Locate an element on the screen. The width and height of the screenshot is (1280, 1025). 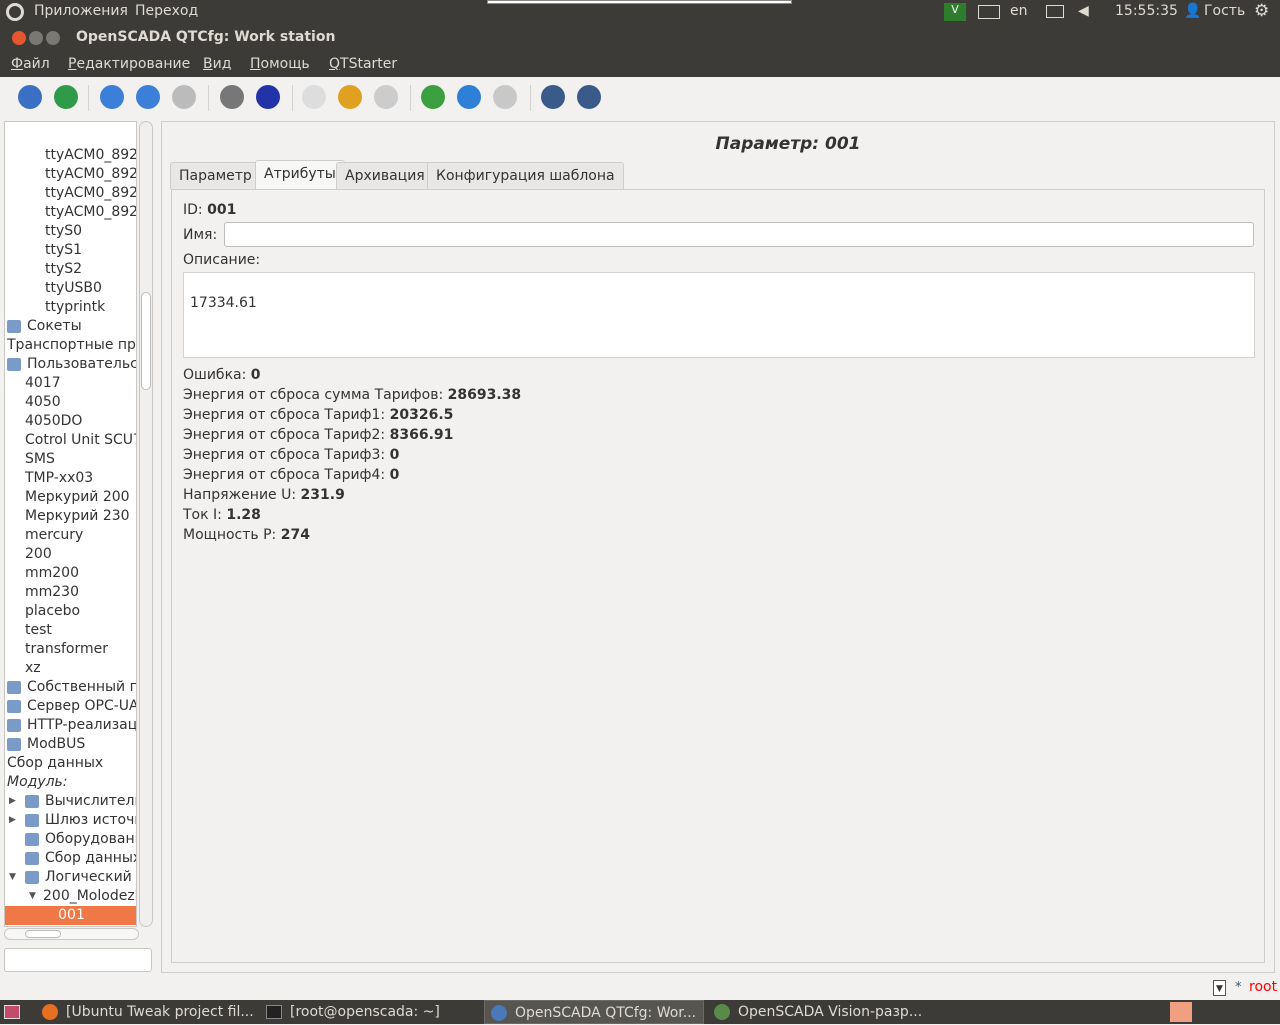
tree-item-label: Меркурий 200 is located at coordinates (77, 497).